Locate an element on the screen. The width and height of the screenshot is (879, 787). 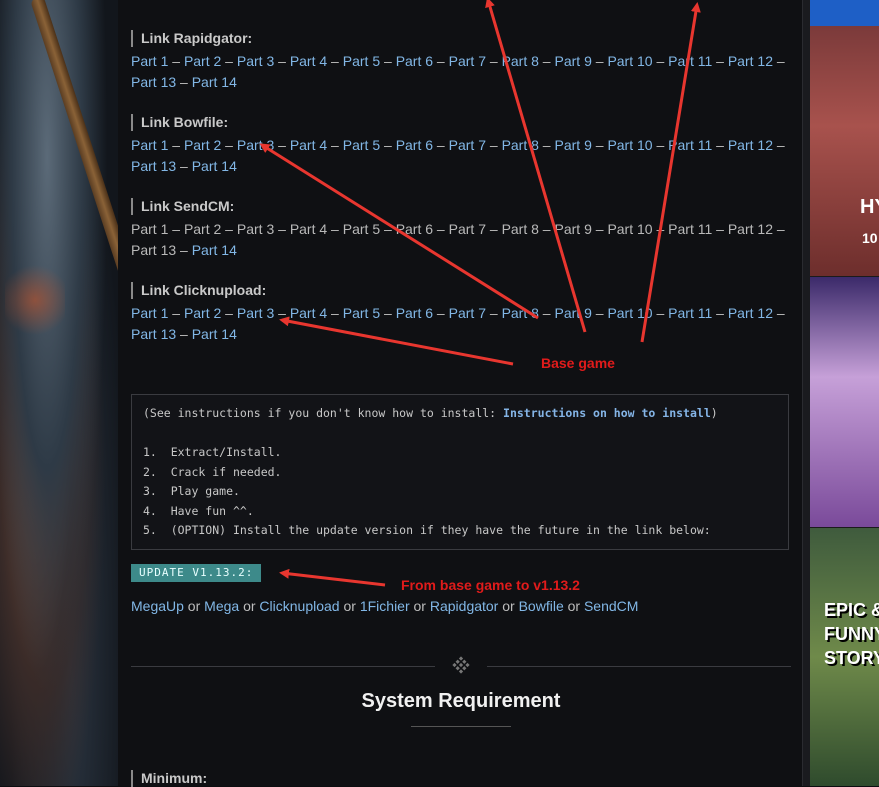
mirror-link: SendCM is located at coordinates (611, 606).